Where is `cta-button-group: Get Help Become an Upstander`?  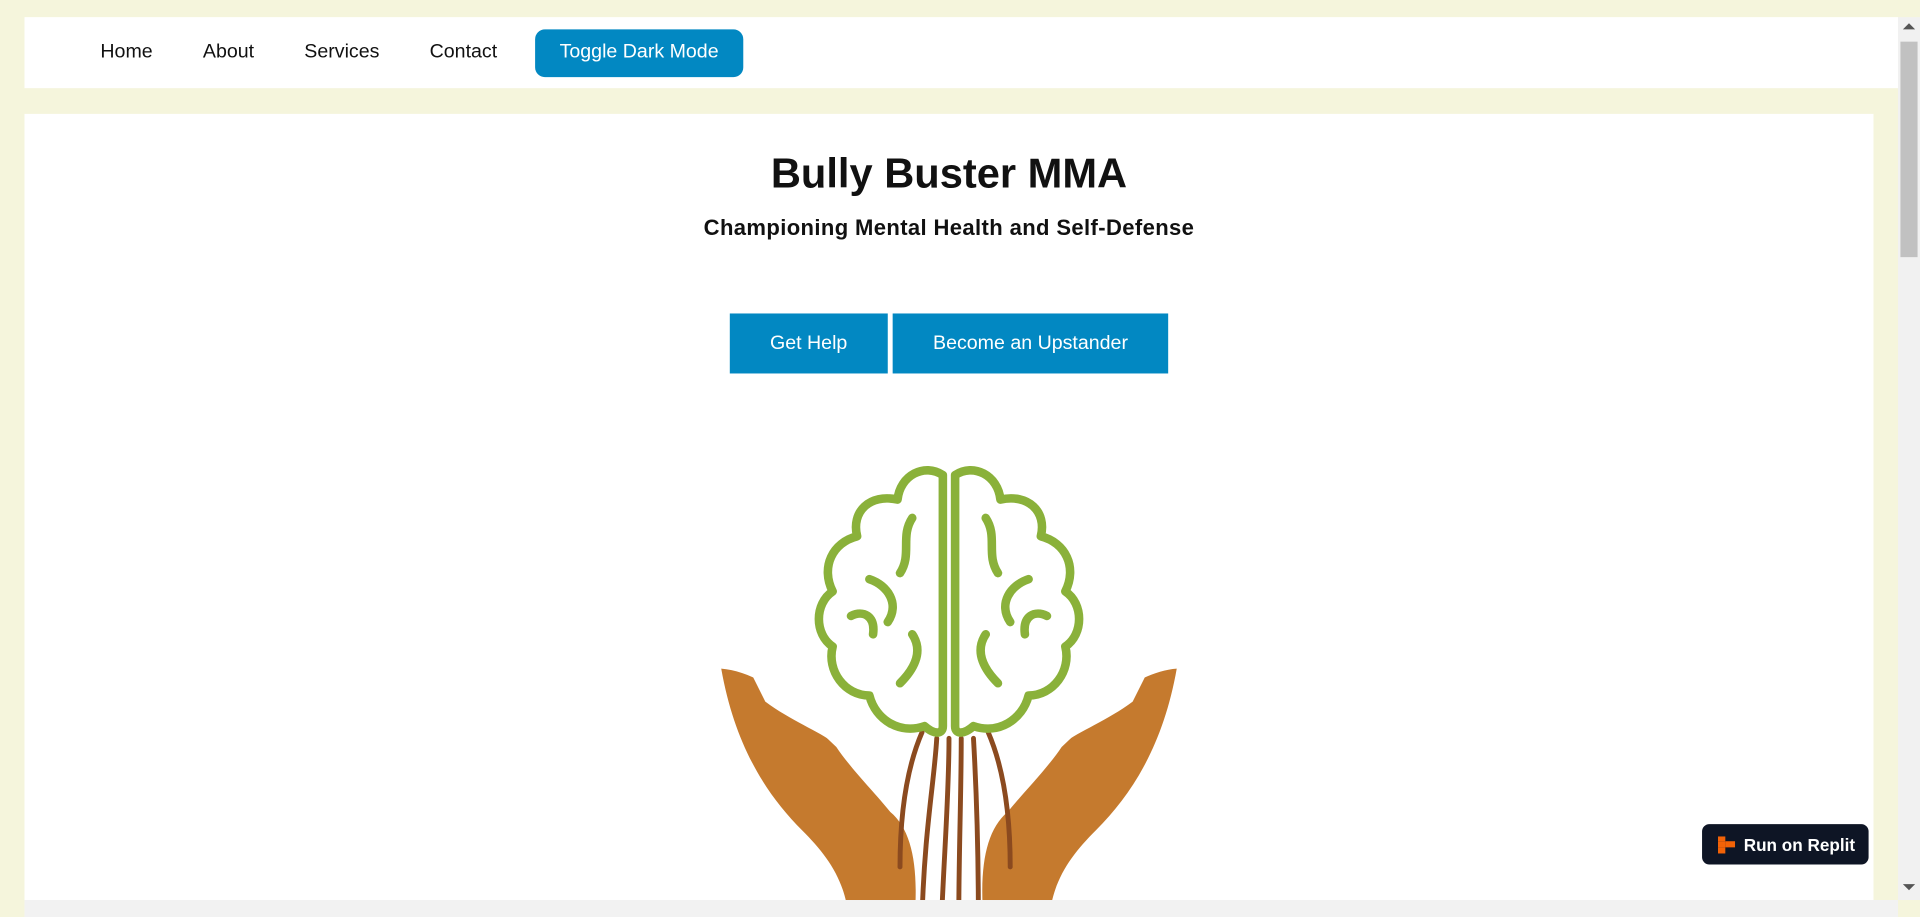 cta-button-group: Get Help Become an Upstander is located at coordinates (948, 343).